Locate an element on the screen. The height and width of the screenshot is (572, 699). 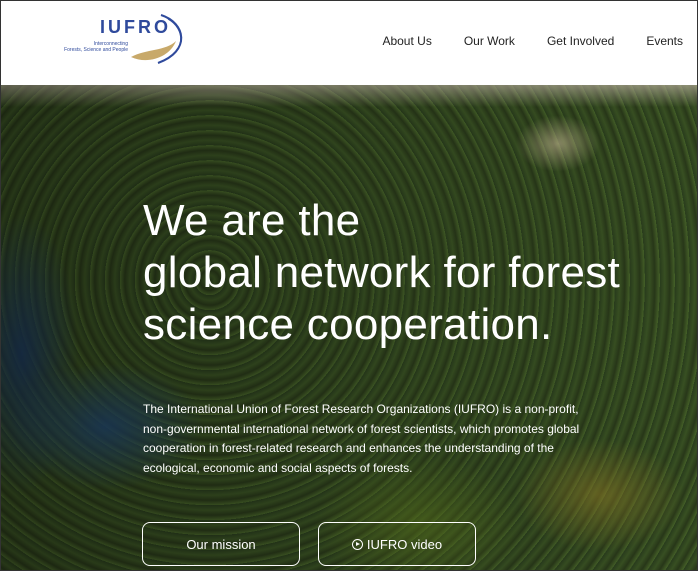
logo-wordmark: IUFRO is located at coordinates (135, 27).